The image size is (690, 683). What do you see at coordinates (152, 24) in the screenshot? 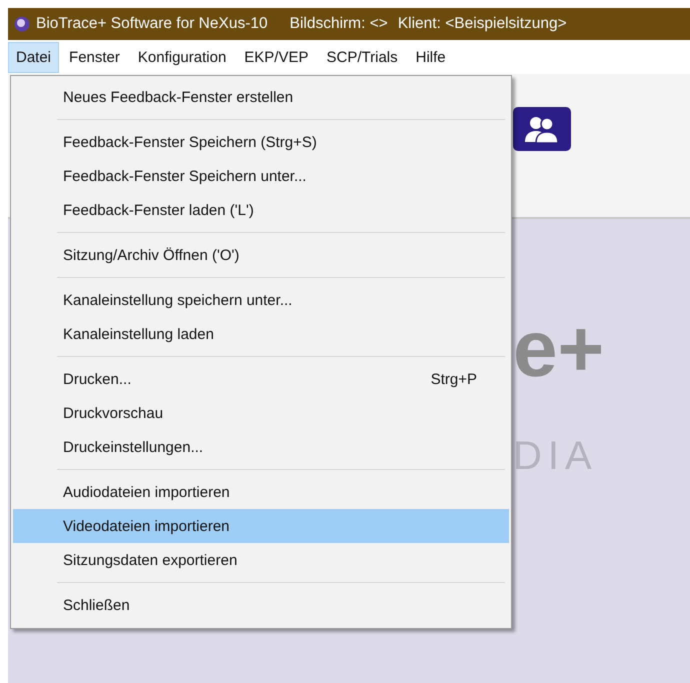
I see `window-title: BioTrace+ Software for NeXus-10` at bounding box center [152, 24].